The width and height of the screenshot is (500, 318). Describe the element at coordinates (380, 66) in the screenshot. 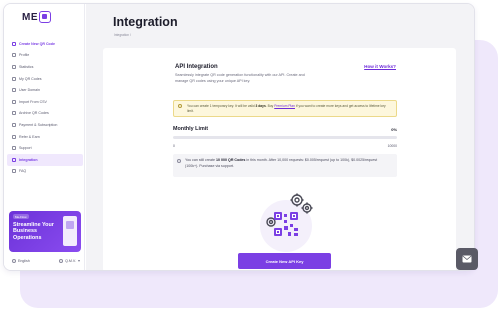

I see `how-it-works-link: How it Works?` at that location.